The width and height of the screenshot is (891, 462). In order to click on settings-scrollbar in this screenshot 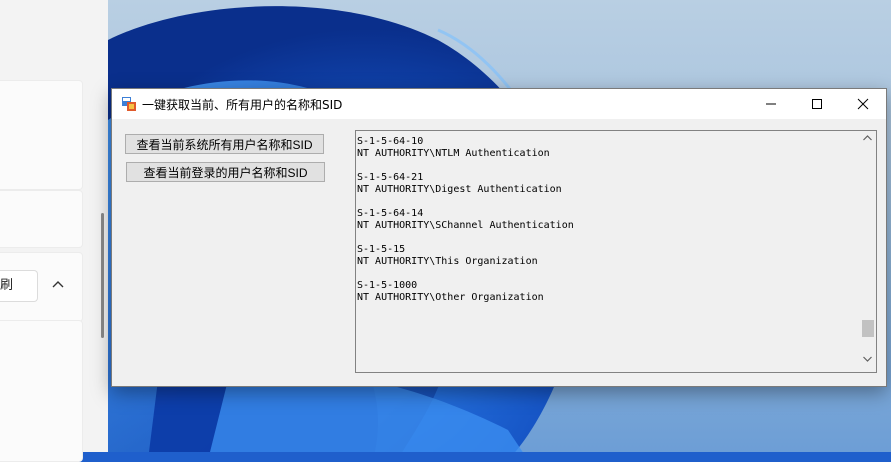, I will do `click(102, 275)`.